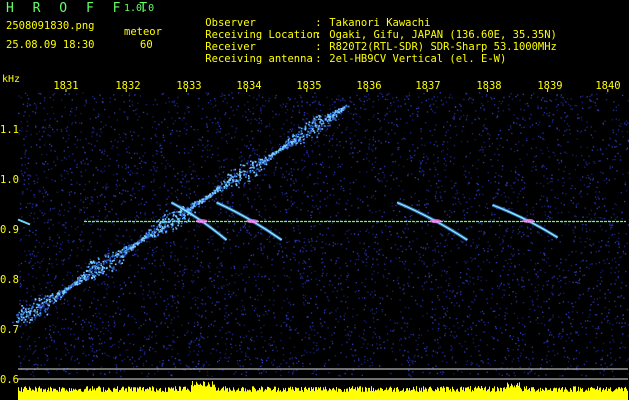 The width and height of the screenshot is (629, 400). What do you see at coordinates (418, 59) in the screenshot?
I see `info-value: 2el-HB9CV Vertical (el. E-W)` at bounding box center [418, 59].